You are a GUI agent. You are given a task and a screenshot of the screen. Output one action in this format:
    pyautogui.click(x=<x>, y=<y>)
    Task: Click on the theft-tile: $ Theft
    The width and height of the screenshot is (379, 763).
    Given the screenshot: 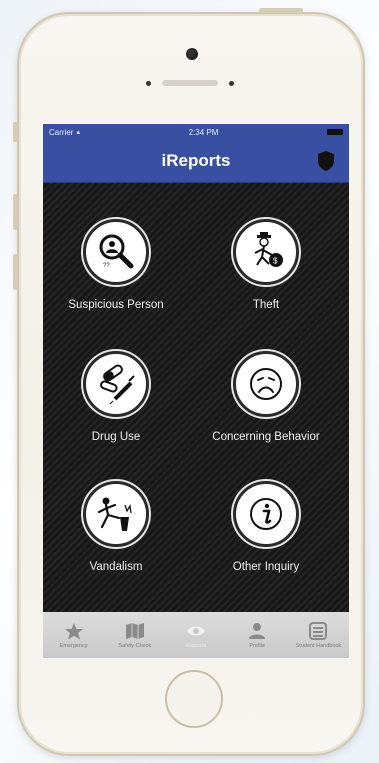 What is the action you would take?
    pyautogui.click(x=266, y=265)
    